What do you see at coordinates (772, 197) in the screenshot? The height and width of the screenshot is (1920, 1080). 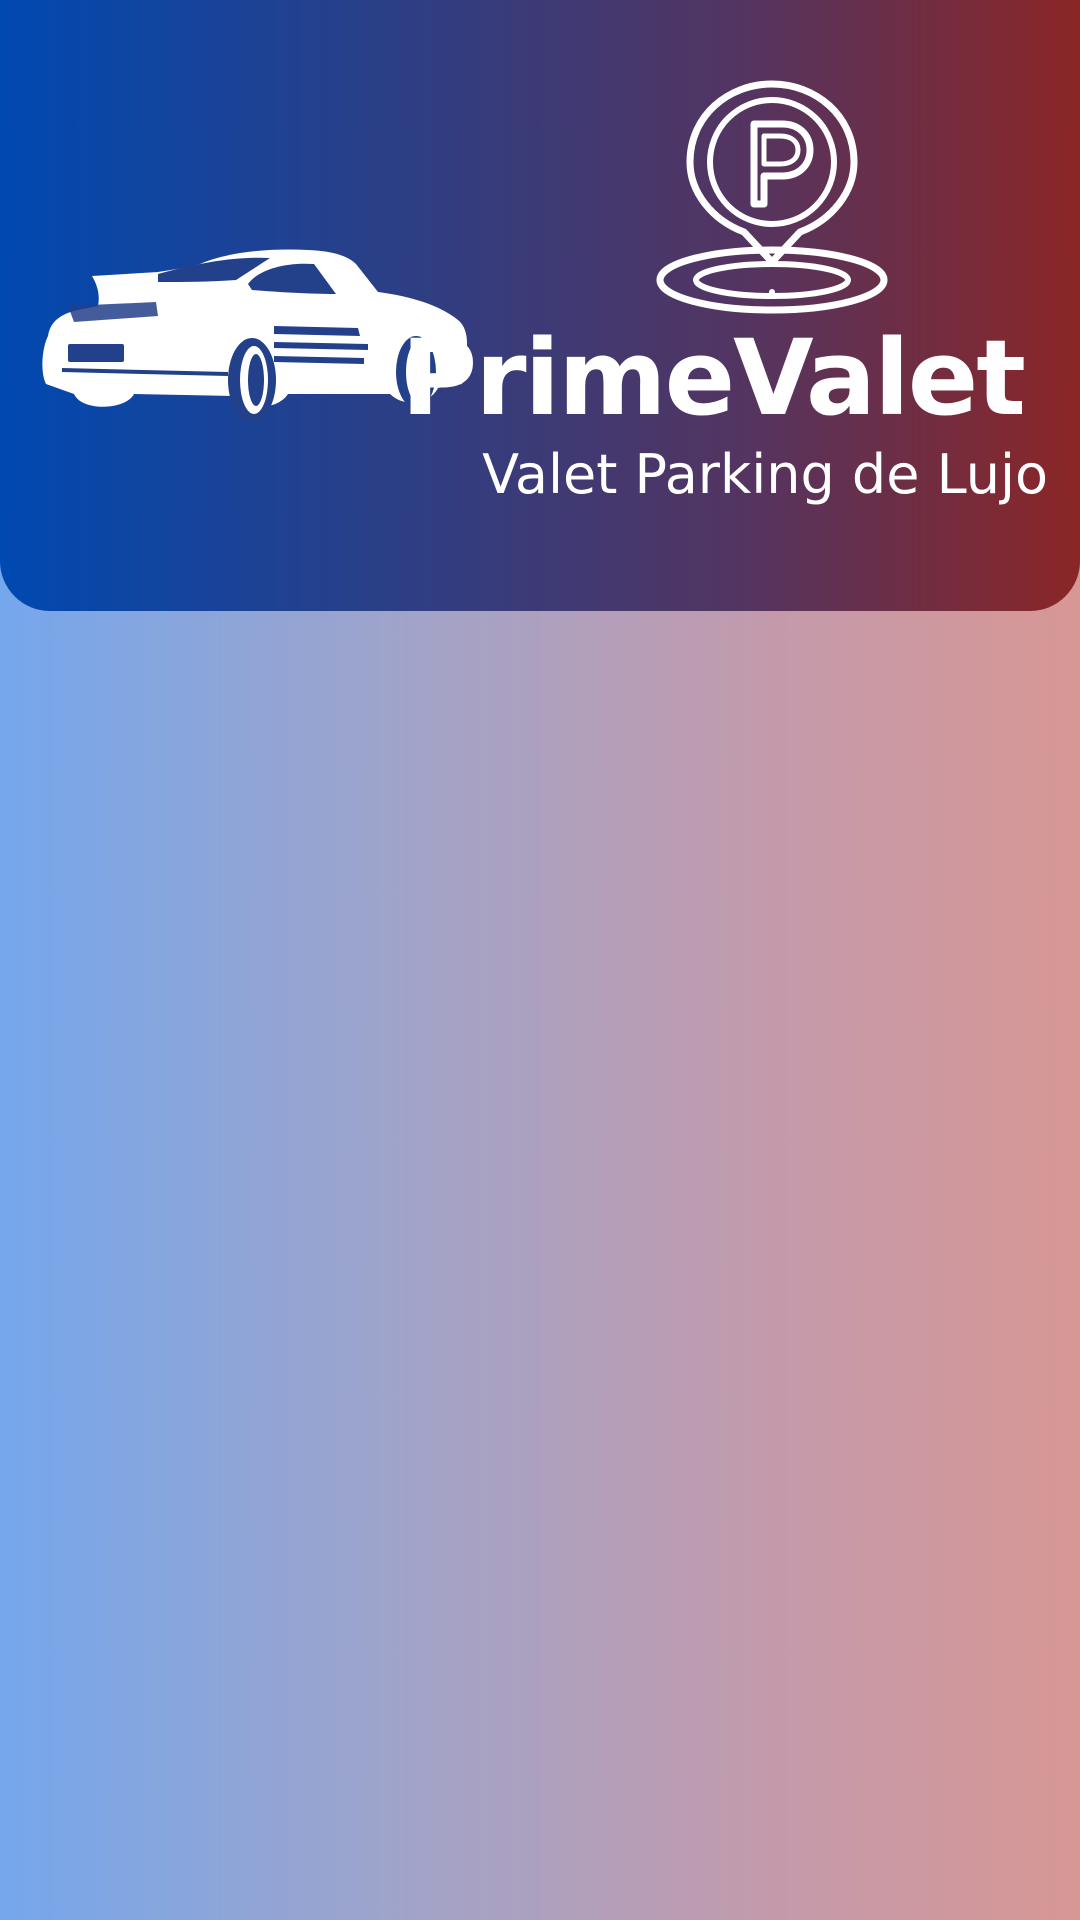 I see `parking-location-pin-icon` at bounding box center [772, 197].